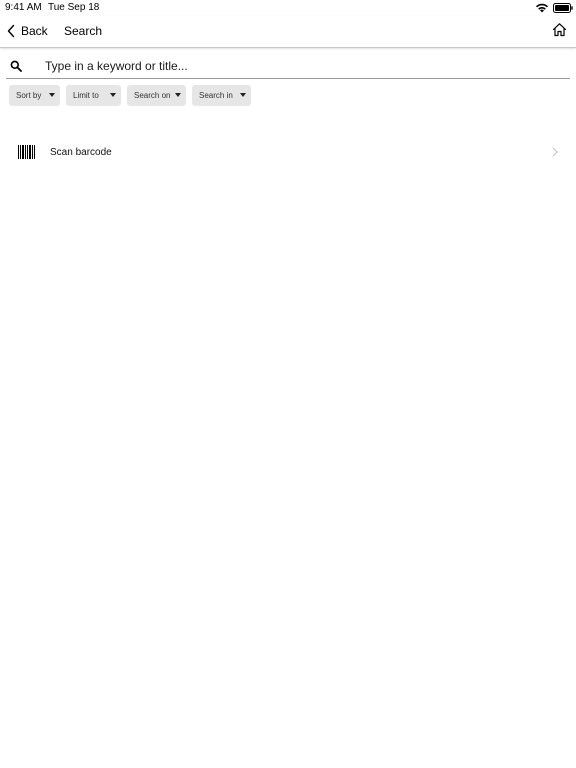 This screenshot has height=768, width=576. What do you see at coordinates (563, 8) in the screenshot?
I see `battery-icon` at bounding box center [563, 8].